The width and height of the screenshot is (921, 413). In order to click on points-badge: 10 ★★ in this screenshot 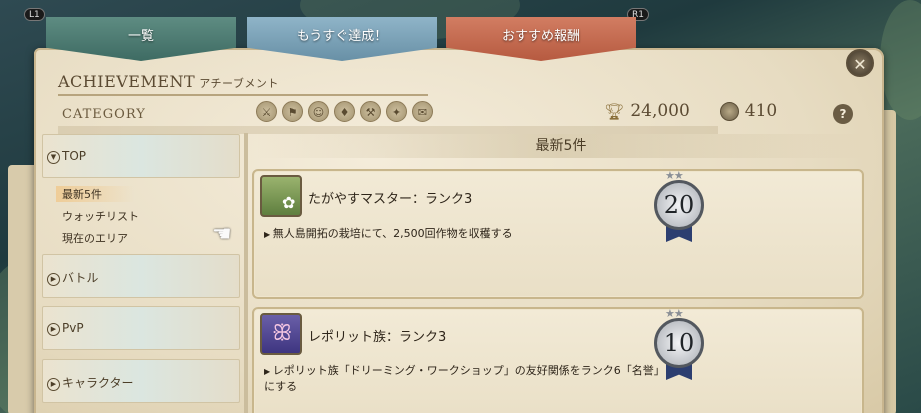, I will do `click(679, 343)`.